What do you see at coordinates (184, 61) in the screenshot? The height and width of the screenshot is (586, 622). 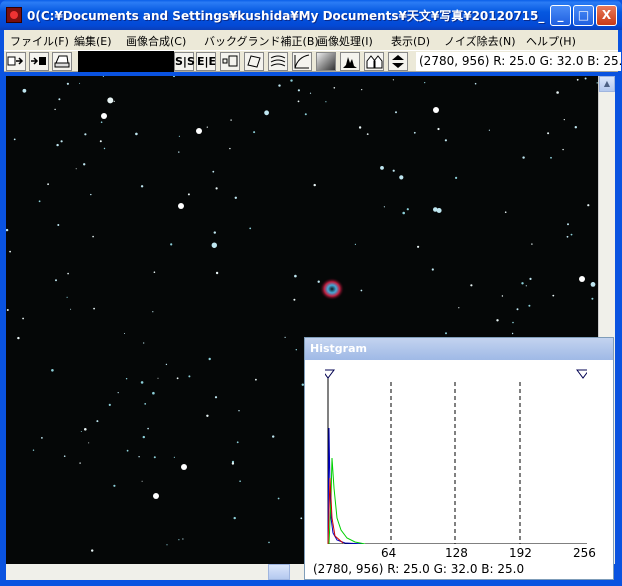 I see `ss-button: S|S` at bounding box center [184, 61].